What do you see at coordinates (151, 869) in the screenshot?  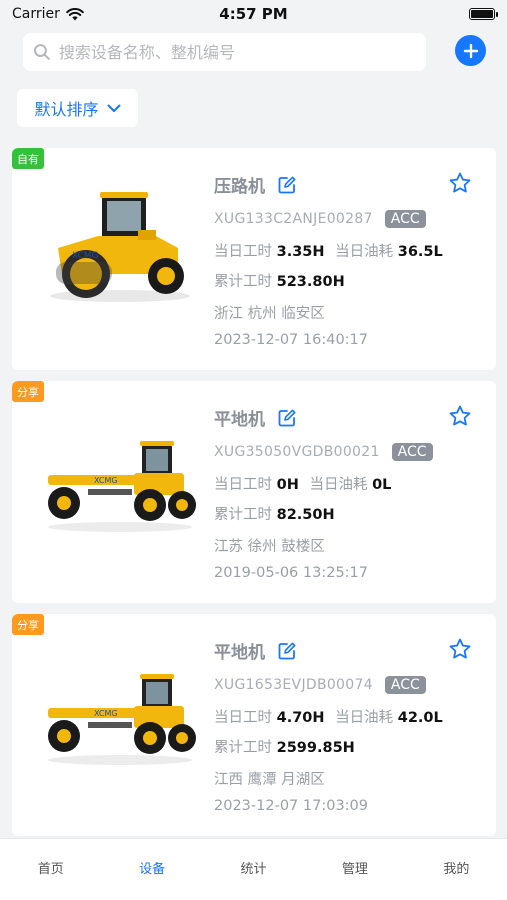 I see `tab-devices: 设备` at bounding box center [151, 869].